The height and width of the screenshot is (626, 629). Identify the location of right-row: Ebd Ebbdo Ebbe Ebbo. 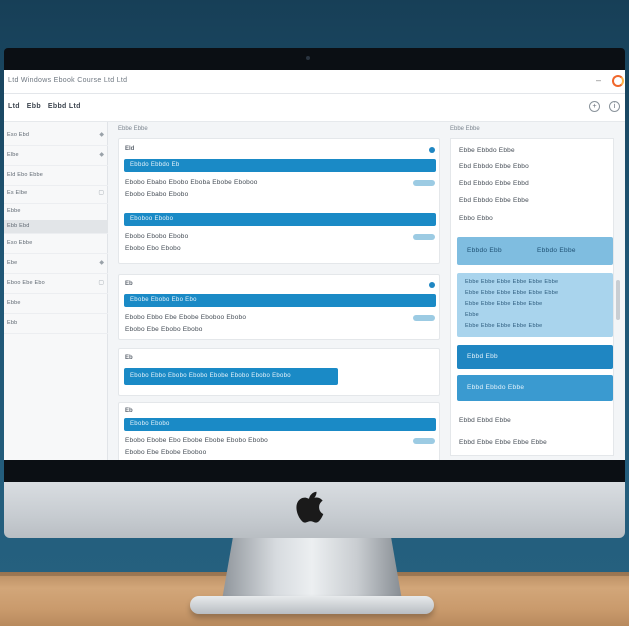
(494, 166).